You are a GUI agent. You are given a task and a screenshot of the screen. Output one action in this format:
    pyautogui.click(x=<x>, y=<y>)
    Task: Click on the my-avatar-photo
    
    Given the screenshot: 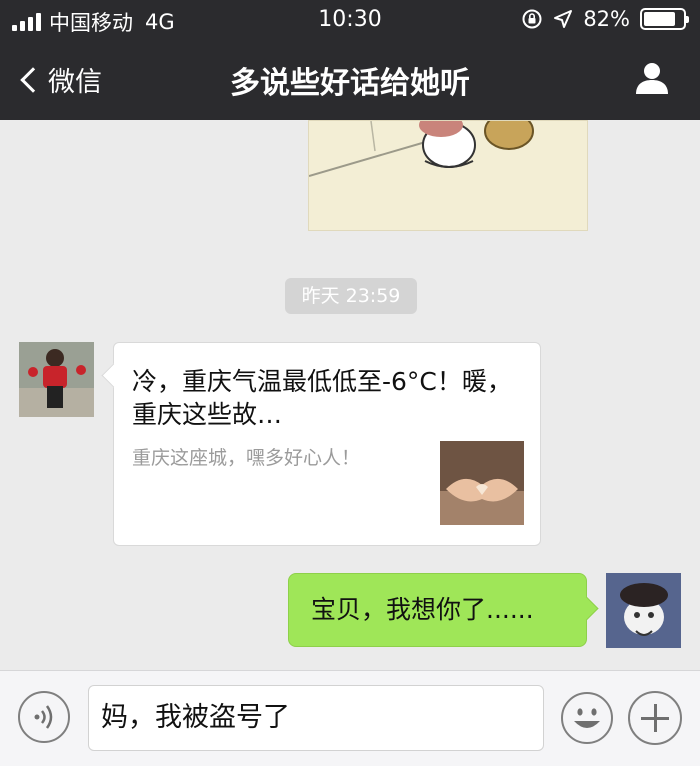 What is the action you would take?
    pyautogui.click(x=643, y=610)
    